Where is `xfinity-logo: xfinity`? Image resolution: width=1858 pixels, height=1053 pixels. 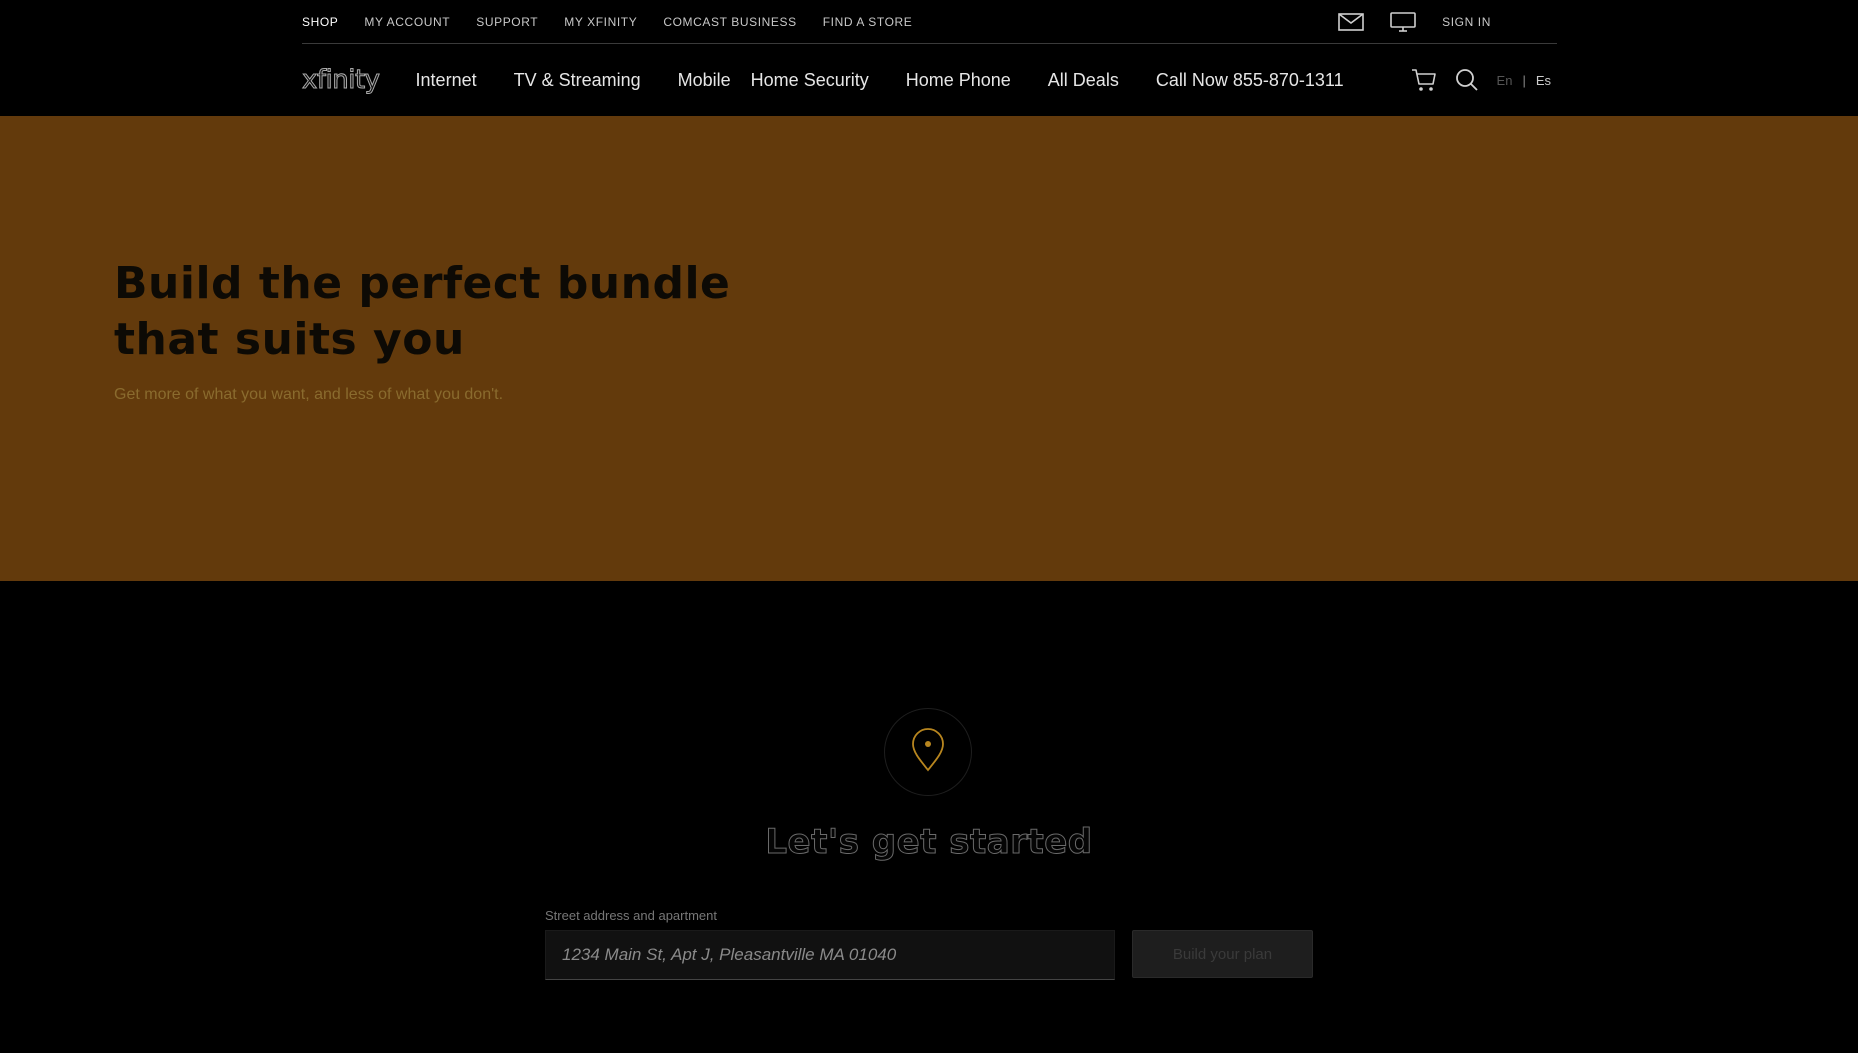 xfinity-logo: xfinity is located at coordinates (341, 80).